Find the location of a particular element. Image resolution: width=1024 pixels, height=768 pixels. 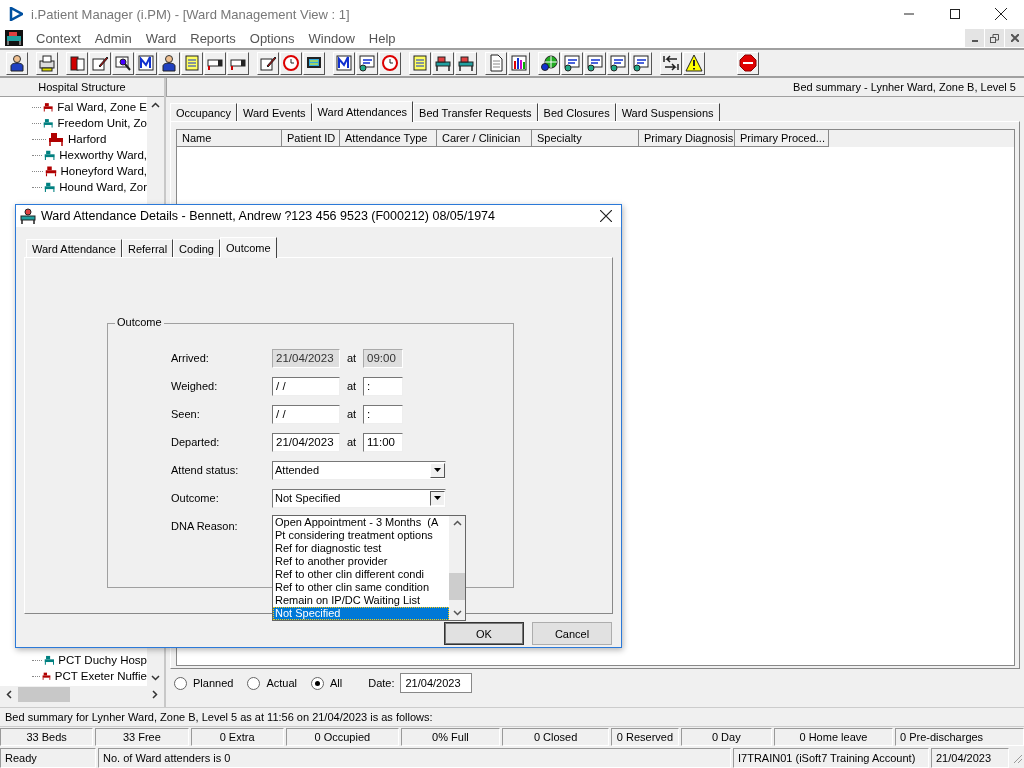

tab: Ward Attendance is located at coordinates (74, 248).